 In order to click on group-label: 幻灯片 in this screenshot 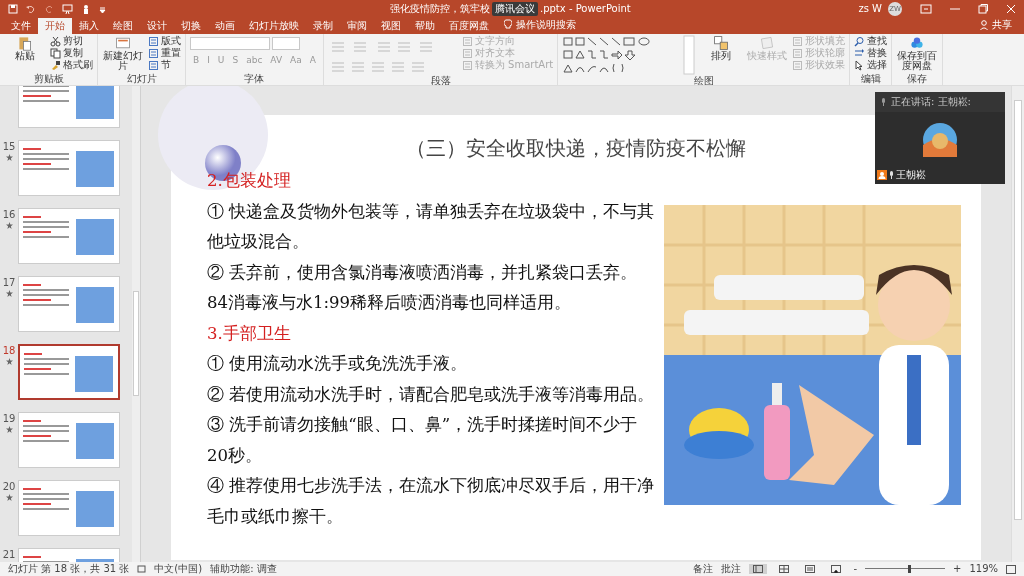, I will do `click(141, 78)`.